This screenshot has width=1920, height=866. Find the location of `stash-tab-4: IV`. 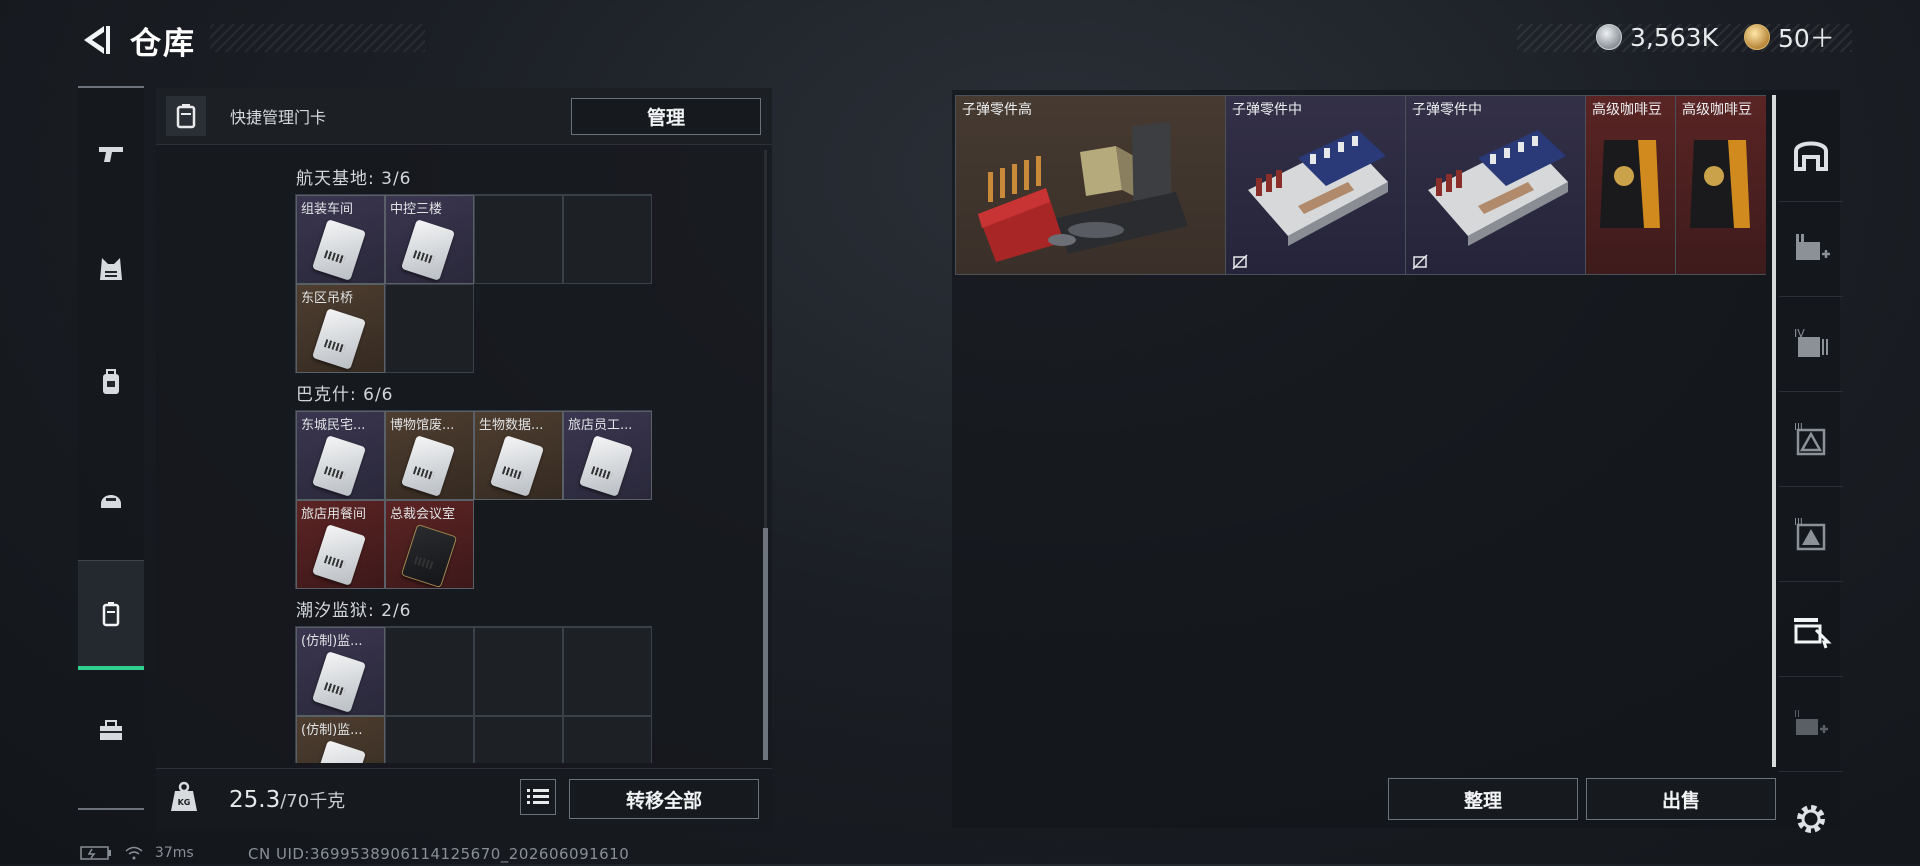

stash-tab-4: IV is located at coordinates (1811, 344).